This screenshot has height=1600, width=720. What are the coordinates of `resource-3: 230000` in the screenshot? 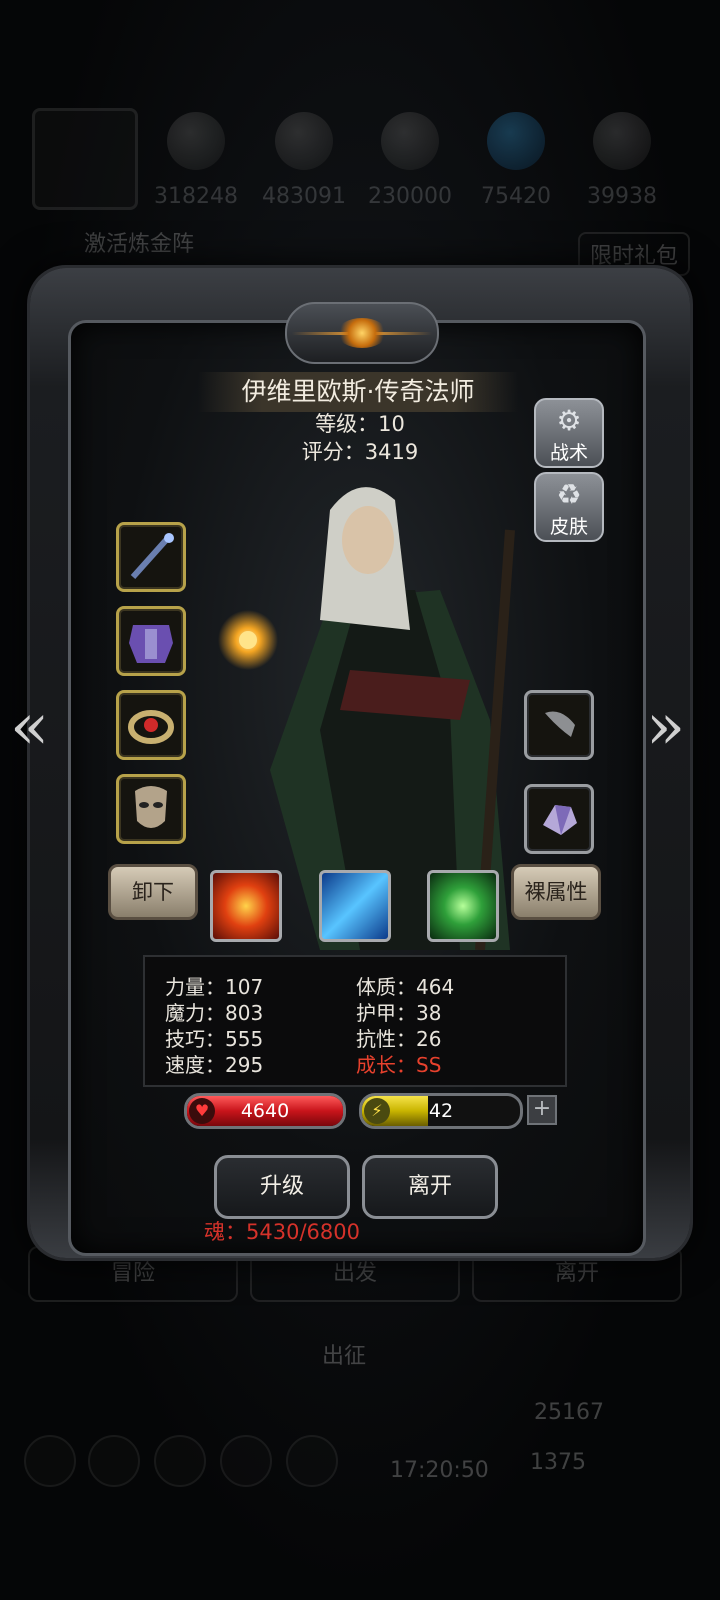 It's located at (410, 160).